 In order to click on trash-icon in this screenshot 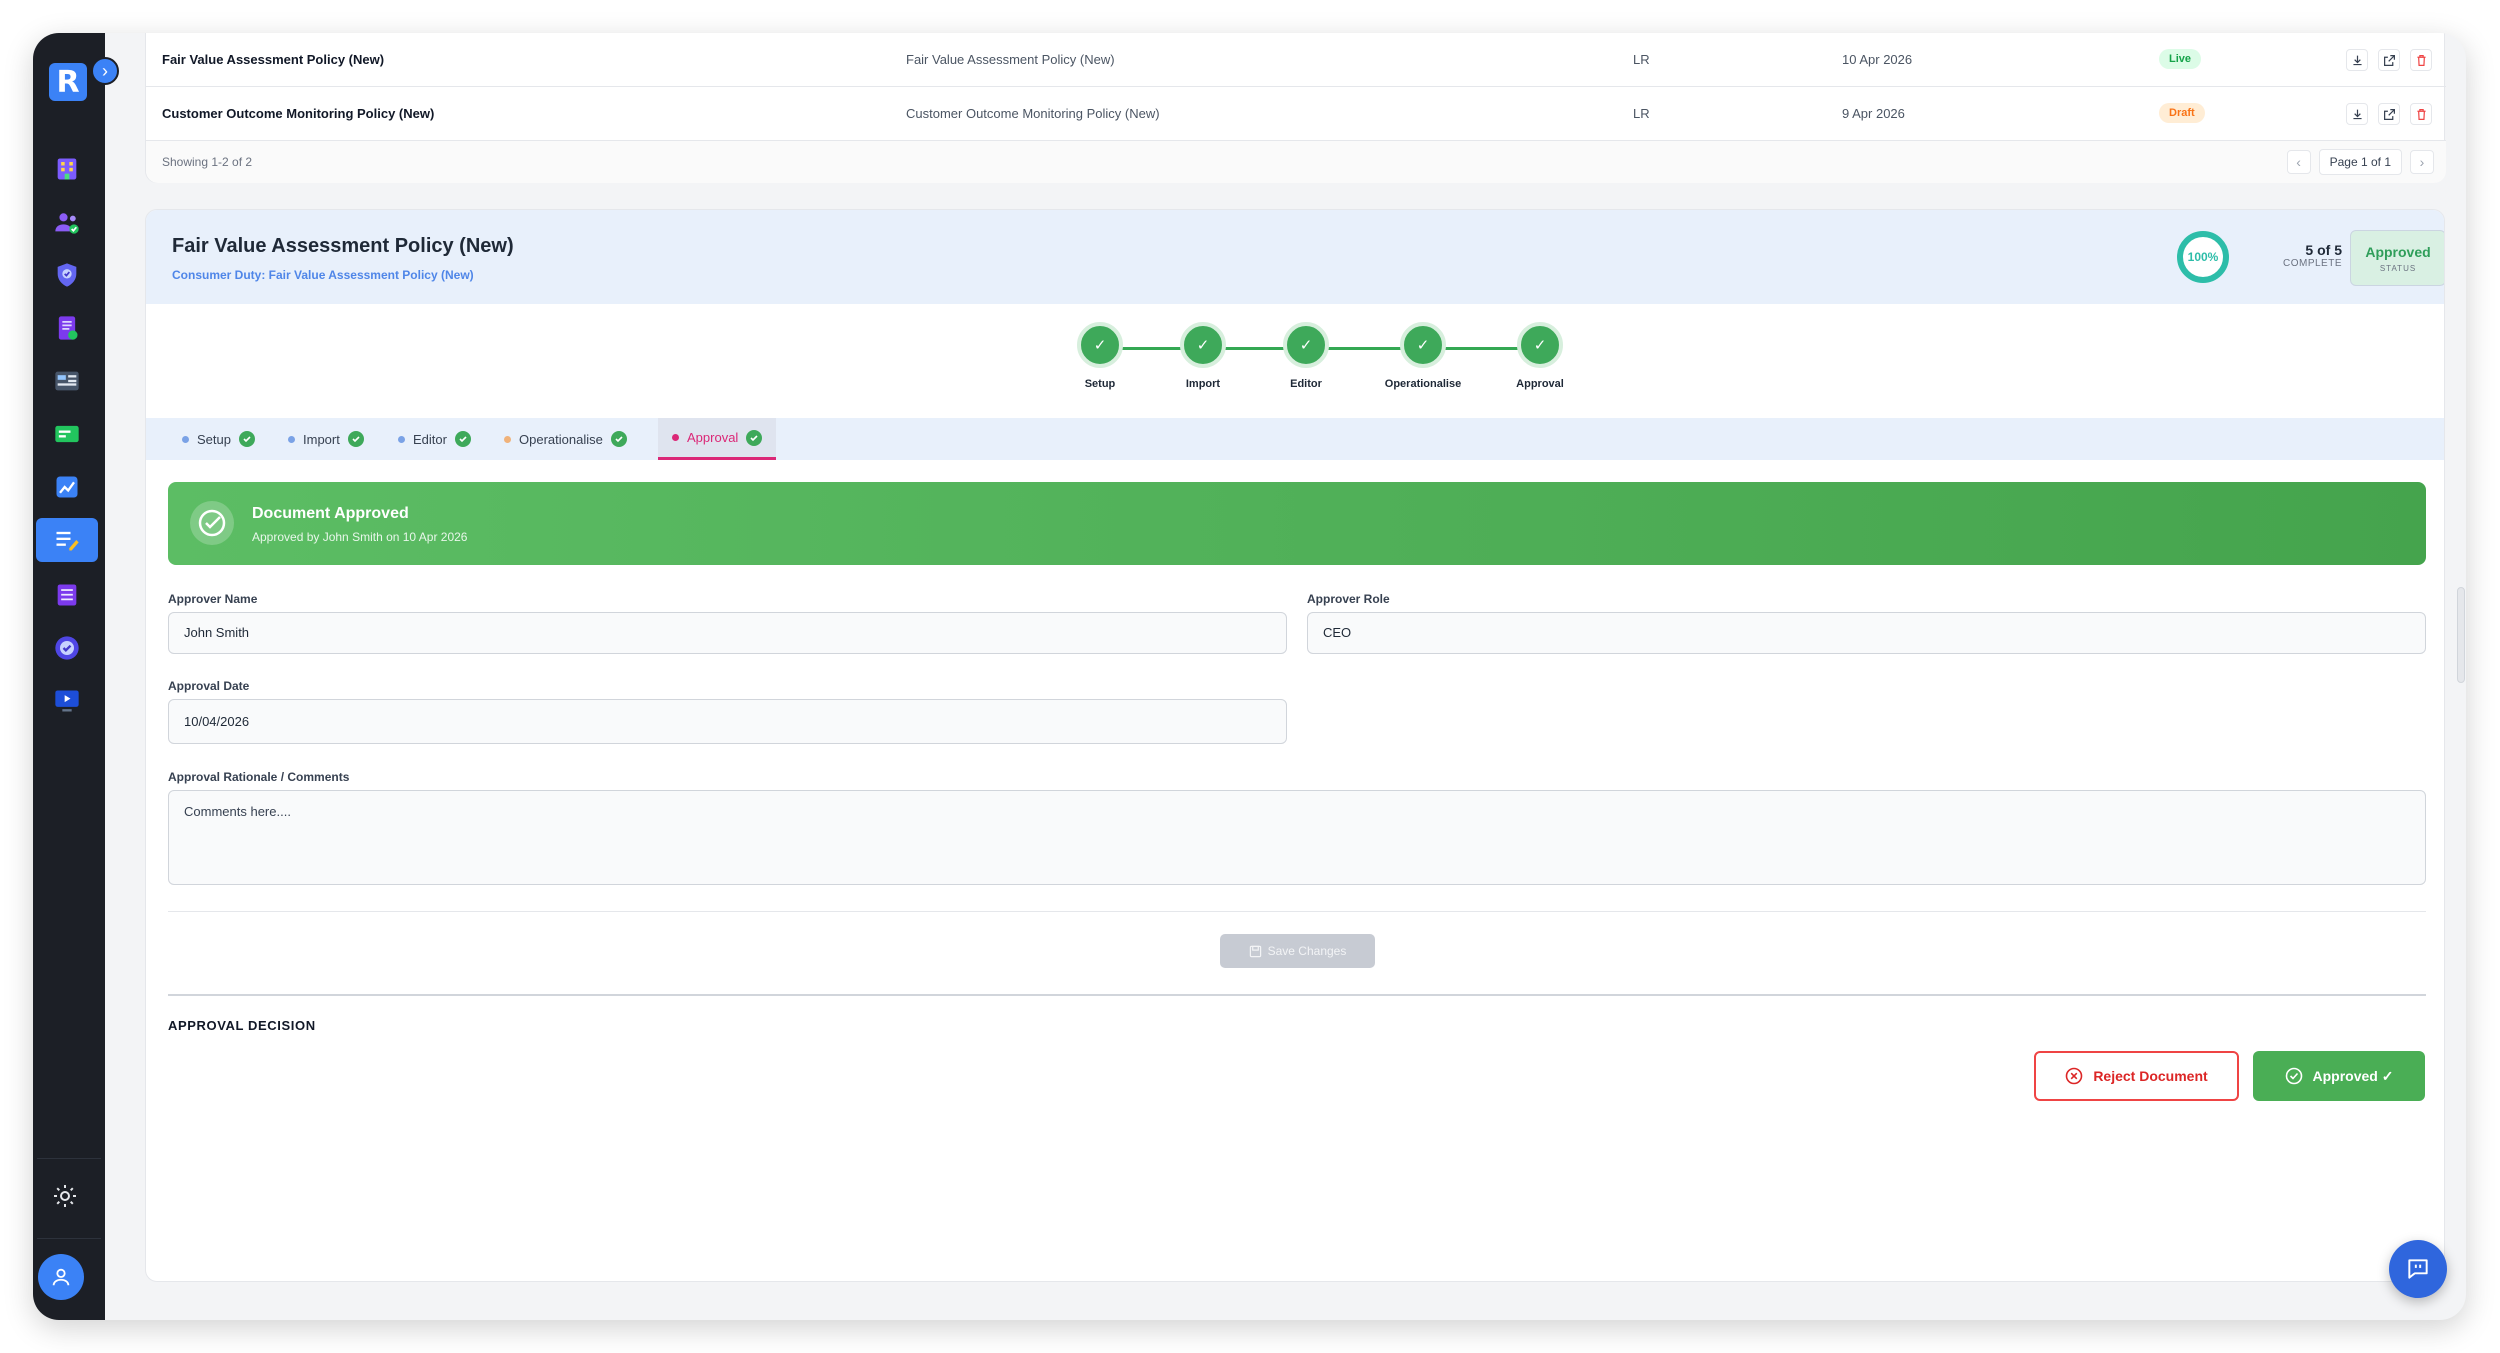, I will do `click(2421, 60)`.